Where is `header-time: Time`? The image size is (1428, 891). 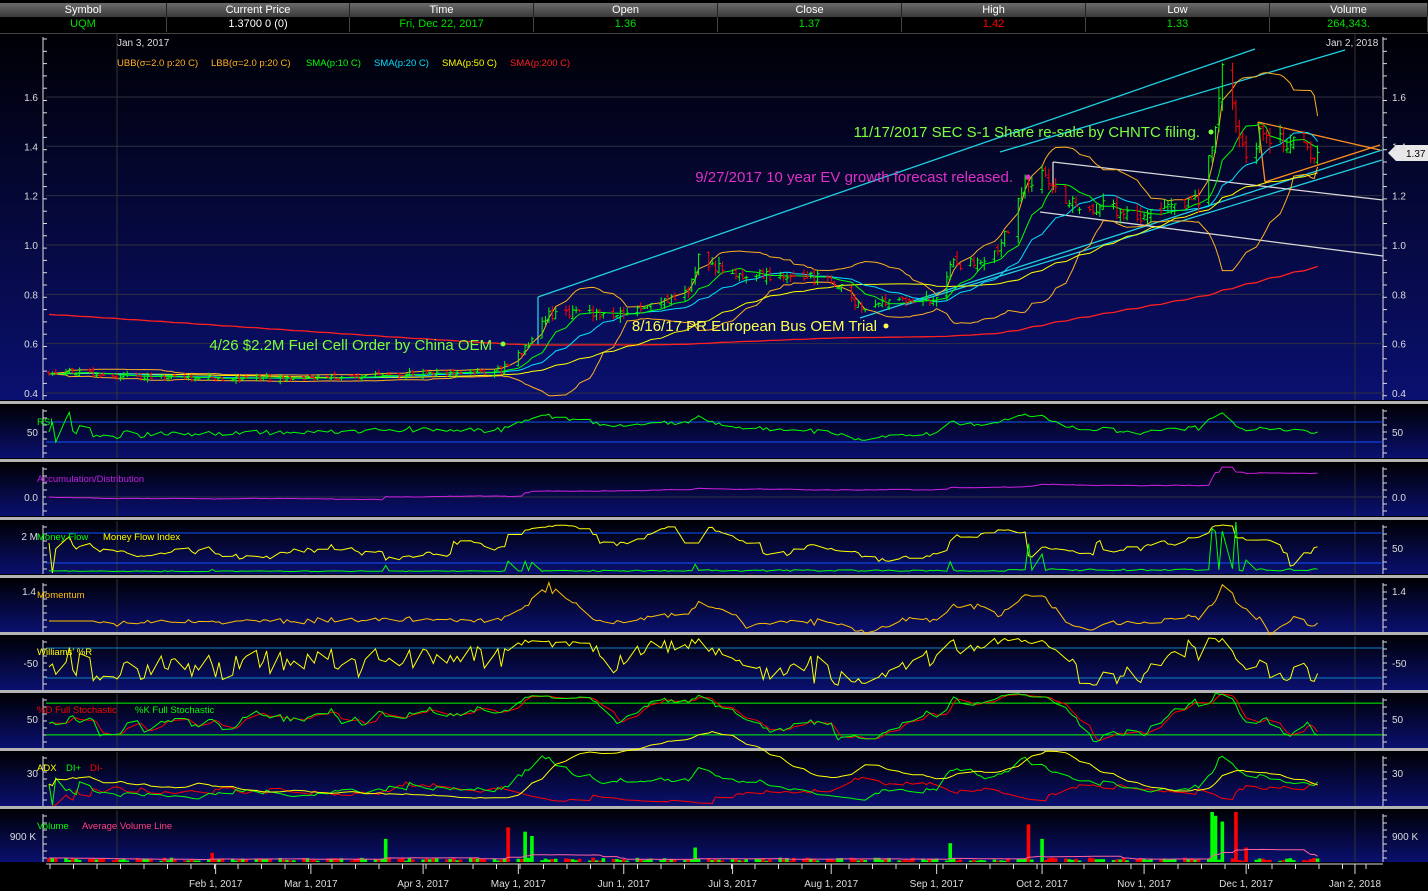
header-time: Time is located at coordinates (442, 10).